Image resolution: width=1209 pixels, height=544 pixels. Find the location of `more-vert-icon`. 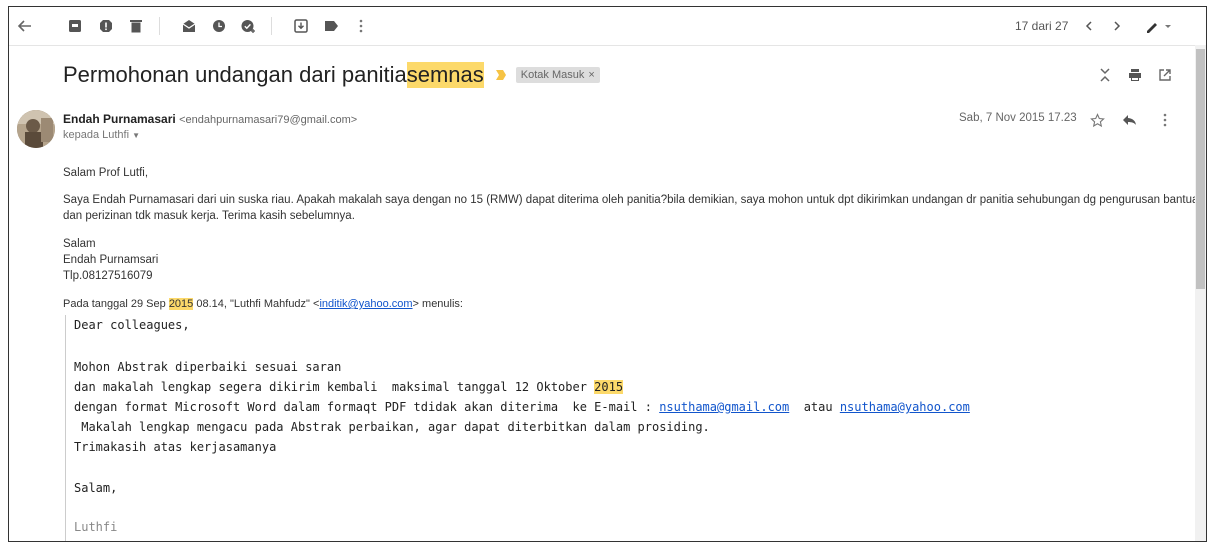

more-vert-icon is located at coordinates (361, 26).